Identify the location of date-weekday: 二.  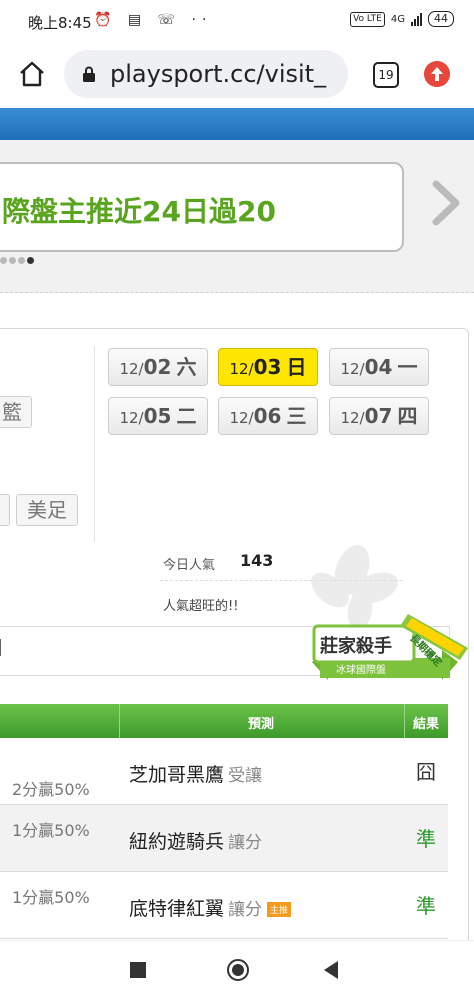
(186, 416).